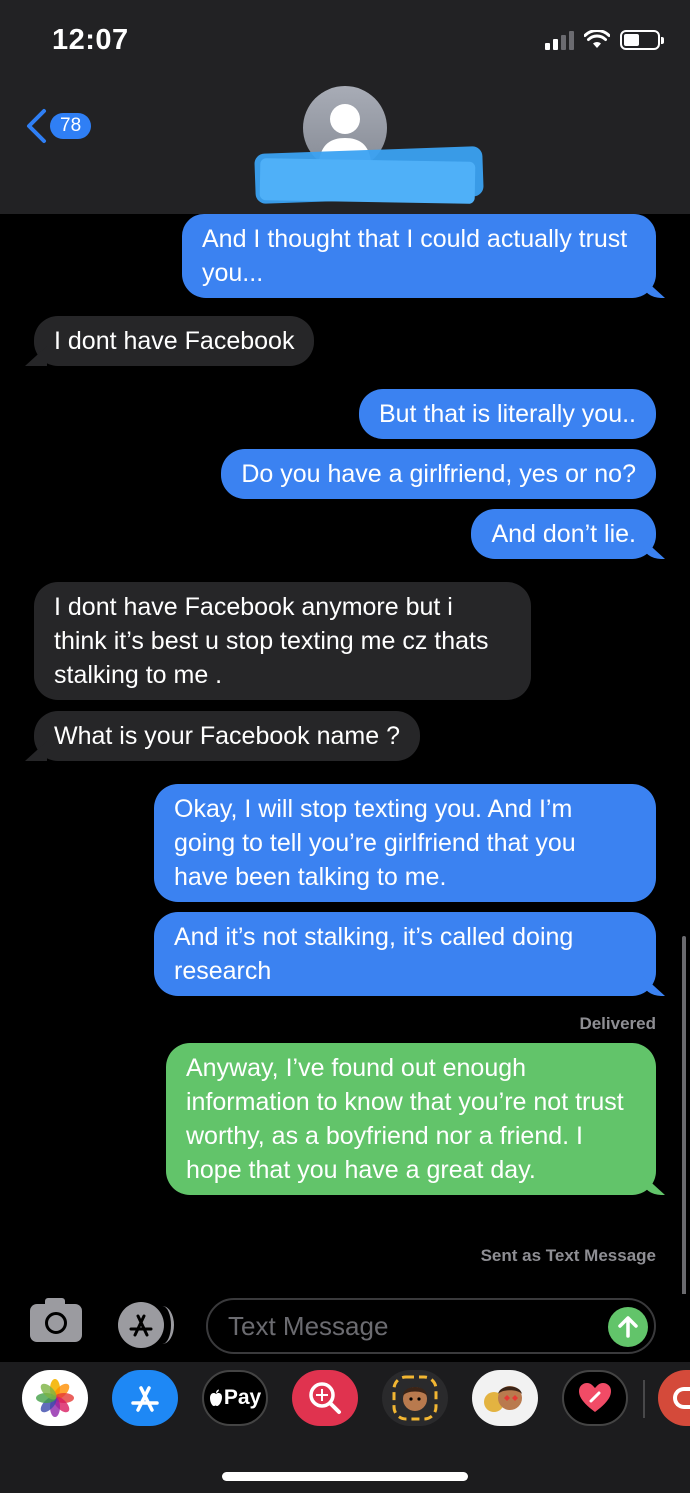 The height and width of the screenshot is (1493, 690). Describe the element at coordinates (56, 1320) in the screenshot. I see `camera-icon` at that location.